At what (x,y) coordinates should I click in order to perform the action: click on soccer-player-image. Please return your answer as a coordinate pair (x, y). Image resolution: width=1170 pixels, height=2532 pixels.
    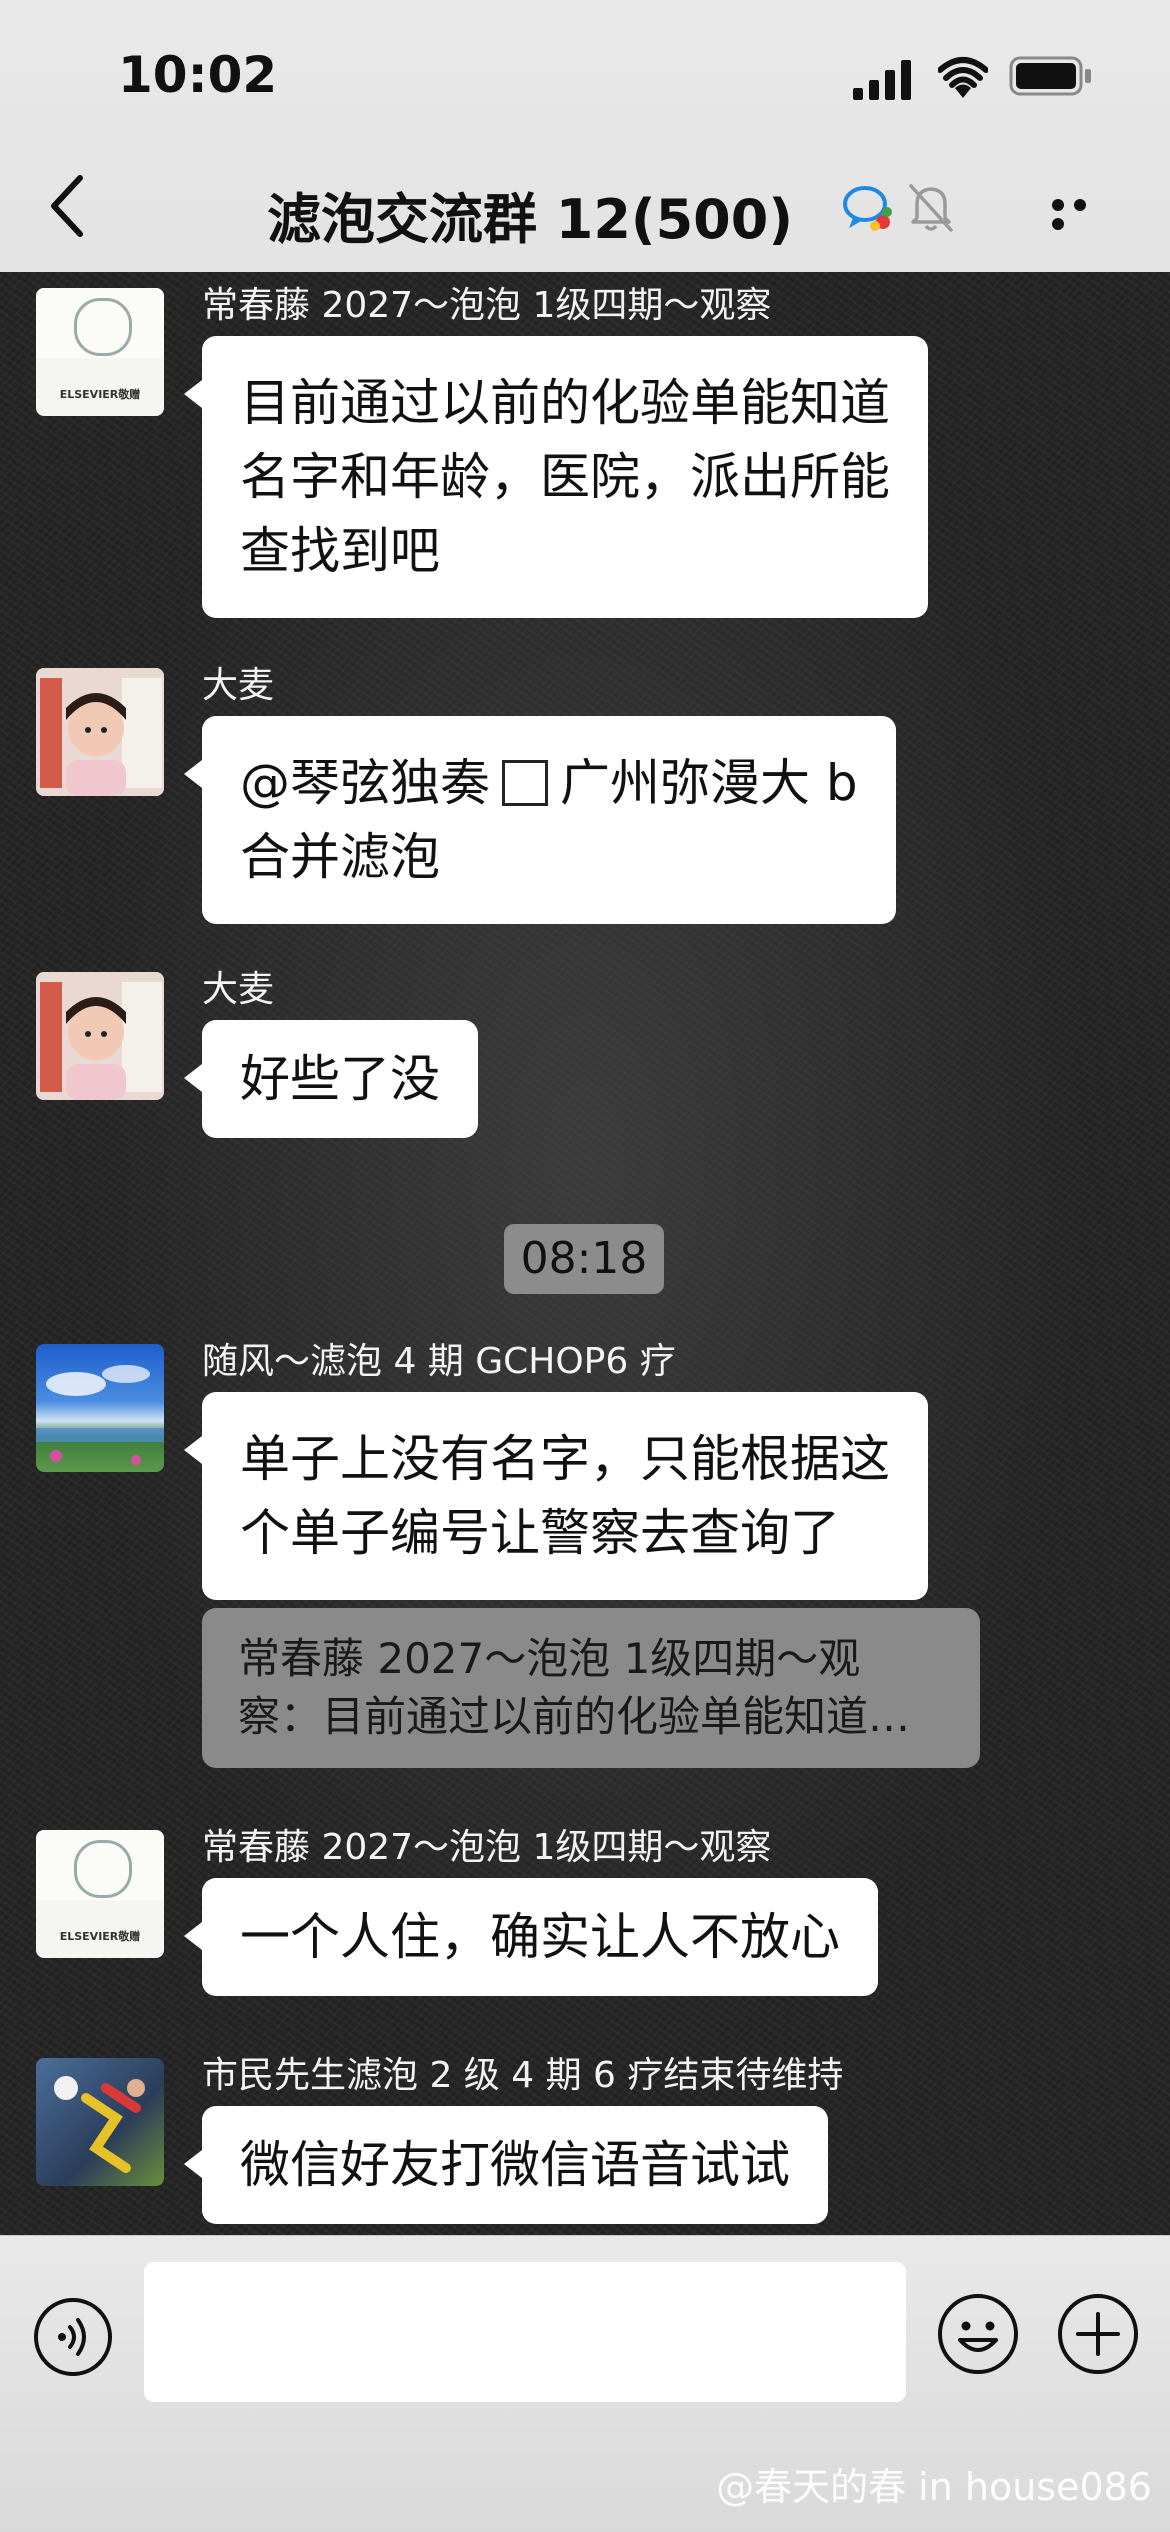
    Looking at the image, I should click on (99, 2124).